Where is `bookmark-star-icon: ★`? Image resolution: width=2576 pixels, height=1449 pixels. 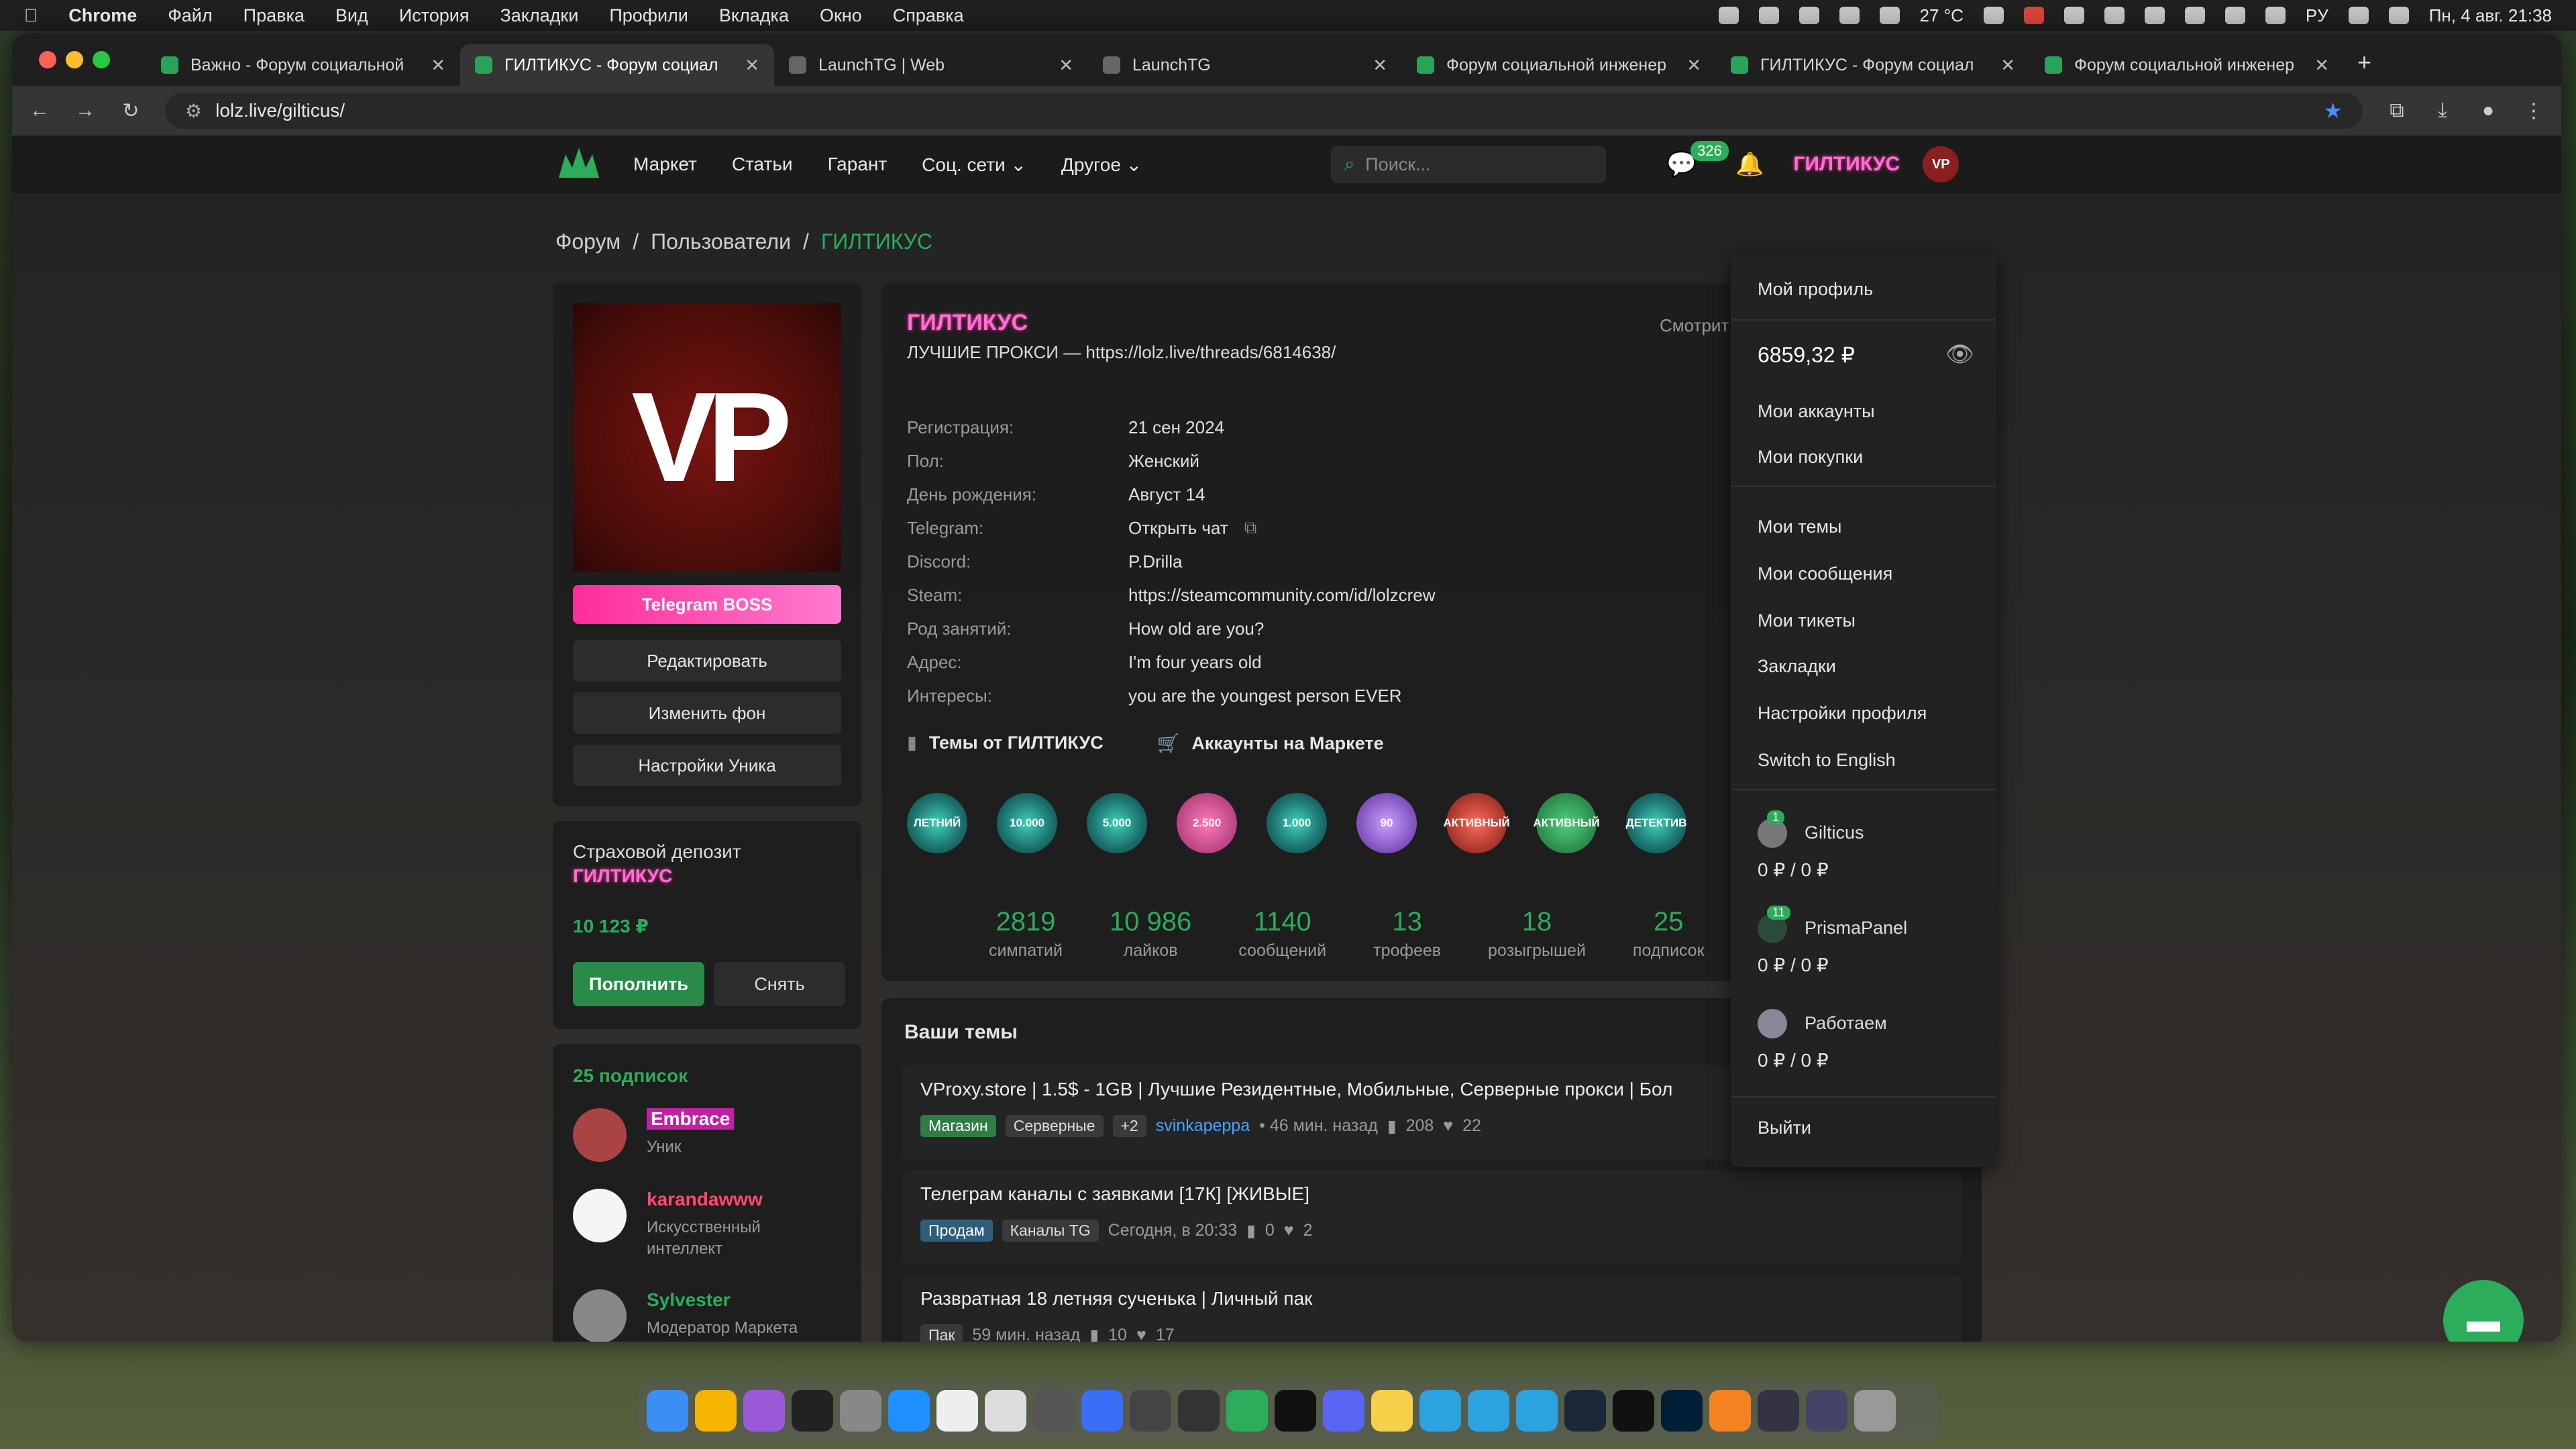
bookmark-star-icon: ★ is located at coordinates (2333, 110).